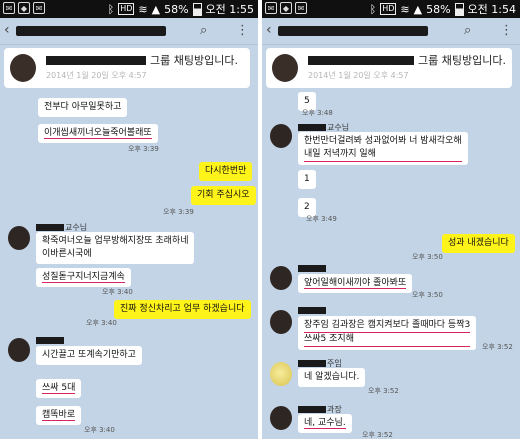 The width and height of the screenshot is (520, 439). I want to click on message-text: 쓰싸 5대, so click(59, 388).